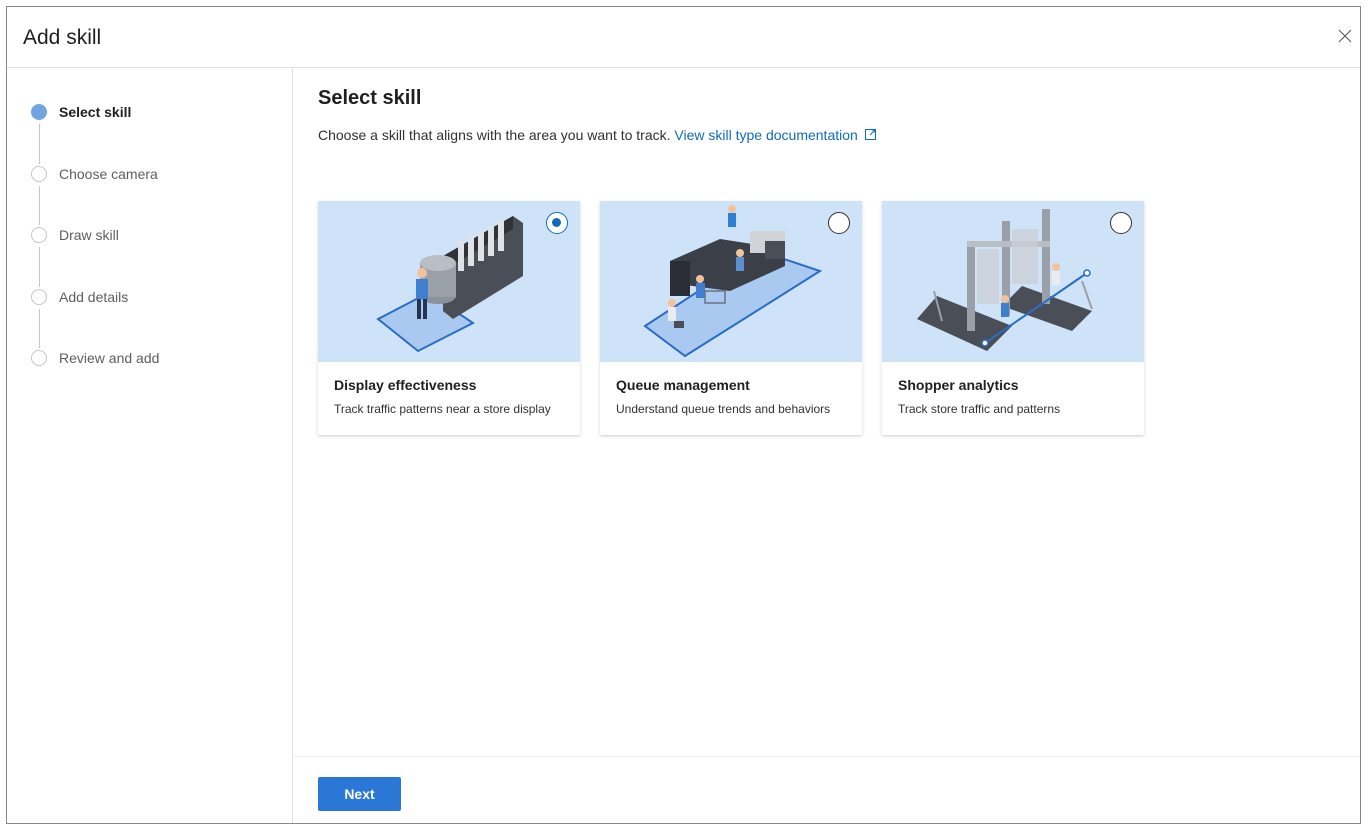 This screenshot has width=1368, height=828. Describe the element at coordinates (62, 37) in the screenshot. I see `dialog-title: Add skill` at that location.